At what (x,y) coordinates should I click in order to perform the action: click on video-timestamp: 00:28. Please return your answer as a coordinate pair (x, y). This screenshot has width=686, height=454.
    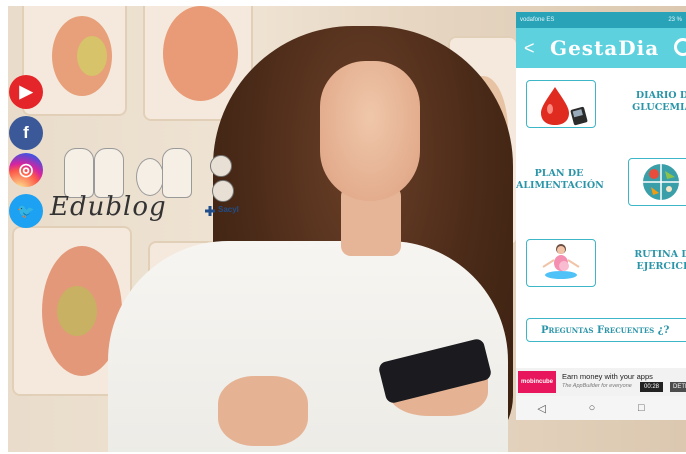
    Looking at the image, I should click on (652, 387).